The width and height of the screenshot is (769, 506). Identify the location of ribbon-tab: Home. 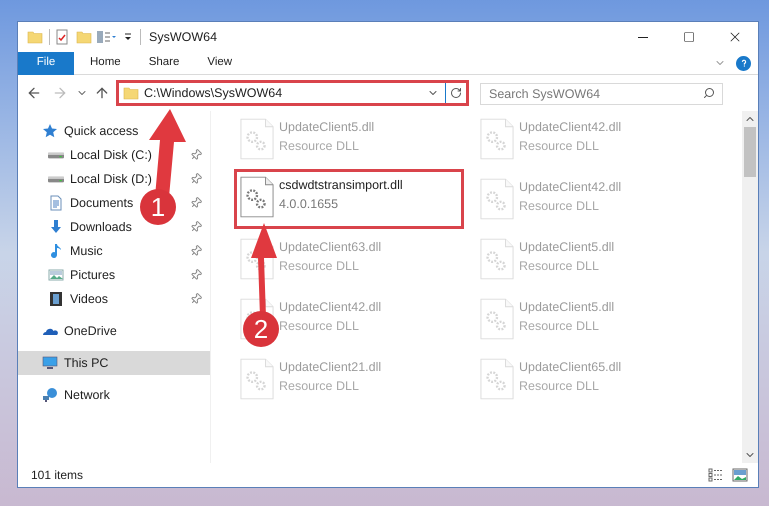
(105, 63).